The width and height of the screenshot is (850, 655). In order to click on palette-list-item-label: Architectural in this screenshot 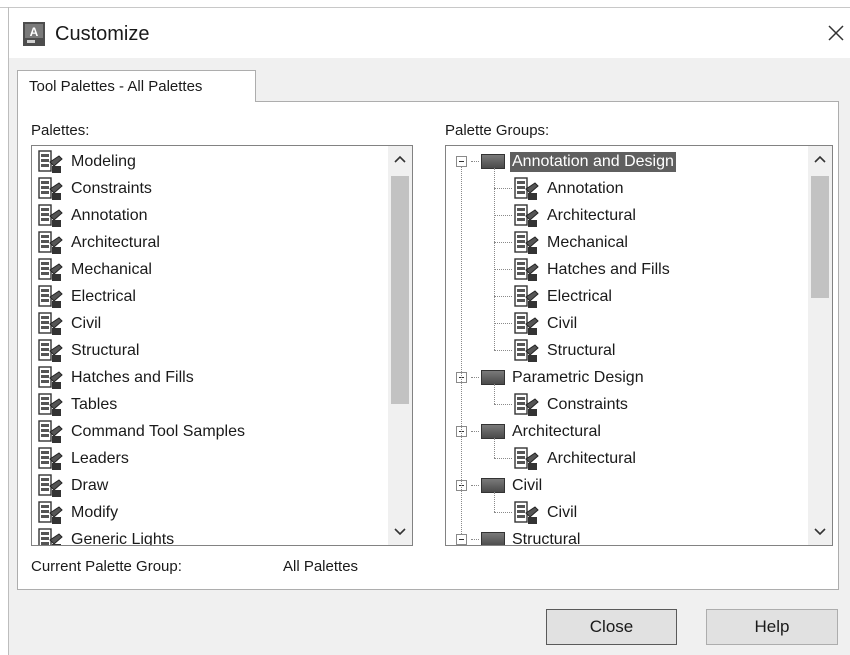, I will do `click(115, 242)`.